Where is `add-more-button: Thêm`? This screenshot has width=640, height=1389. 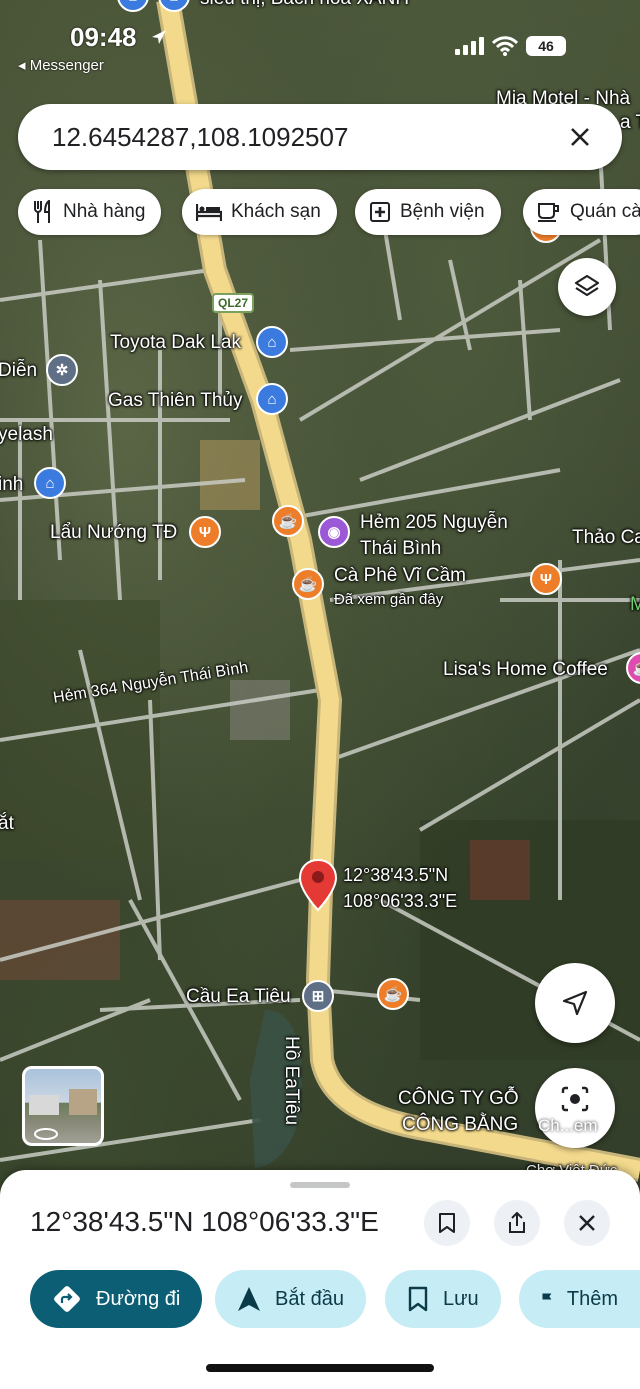 add-more-button: Thêm is located at coordinates (579, 1299).